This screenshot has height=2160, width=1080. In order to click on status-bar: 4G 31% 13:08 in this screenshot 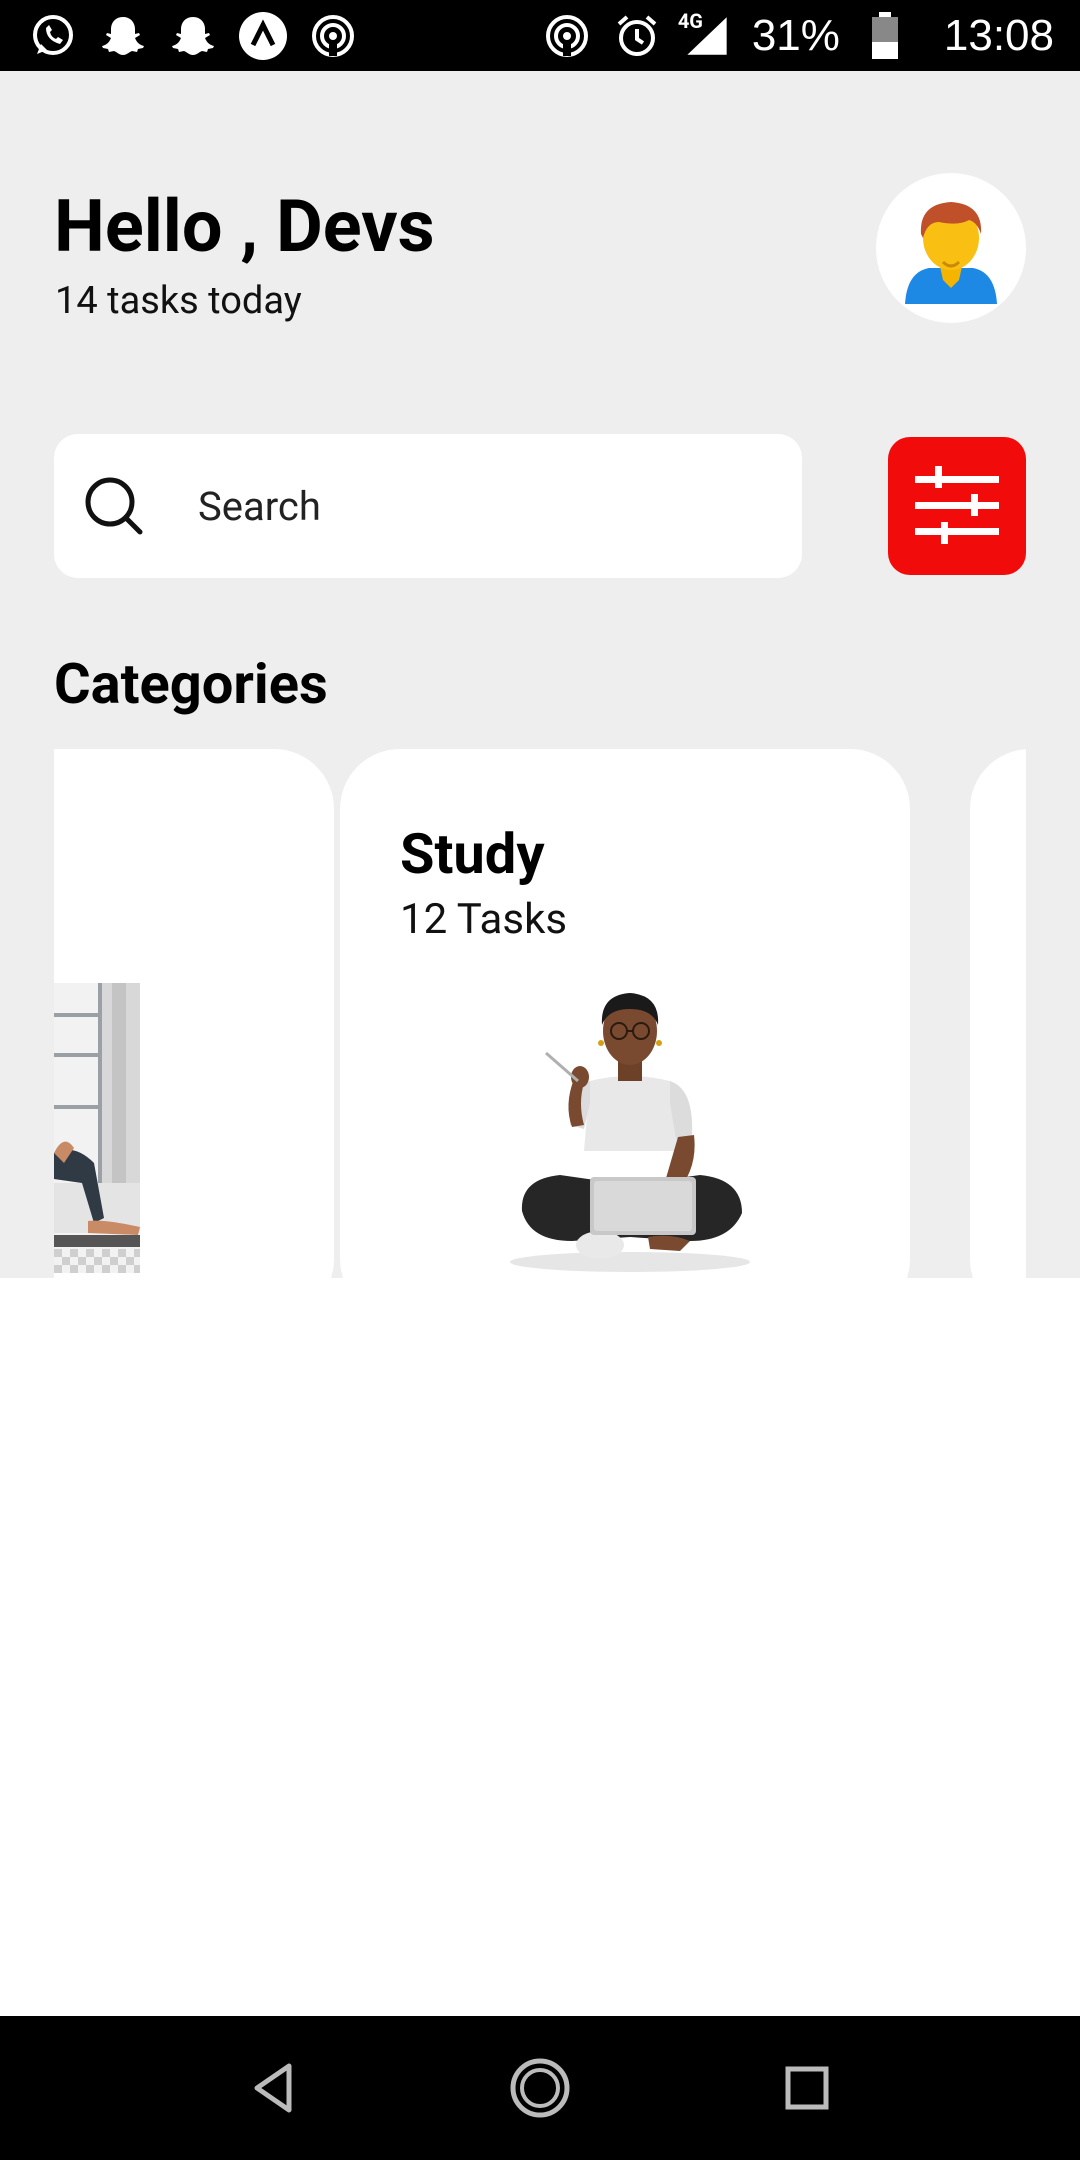, I will do `click(540, 35)`.